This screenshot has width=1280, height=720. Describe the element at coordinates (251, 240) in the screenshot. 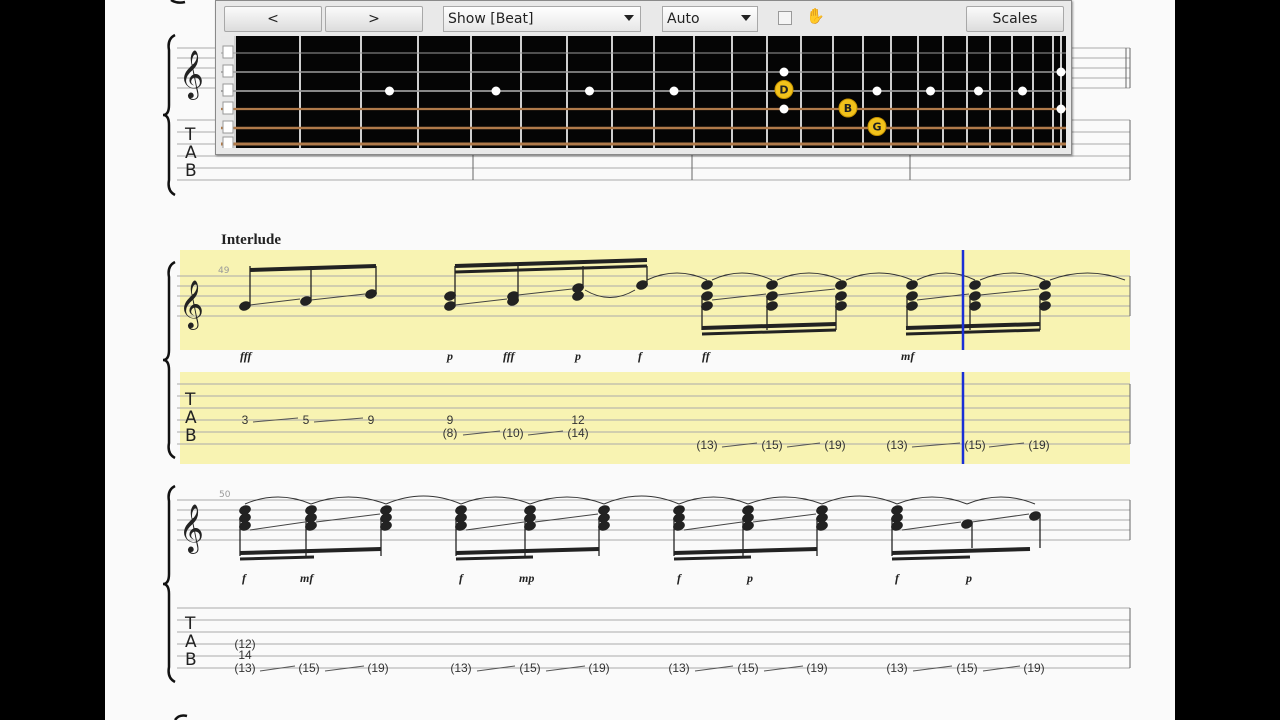

I see `section-label: Interlude` at that location.